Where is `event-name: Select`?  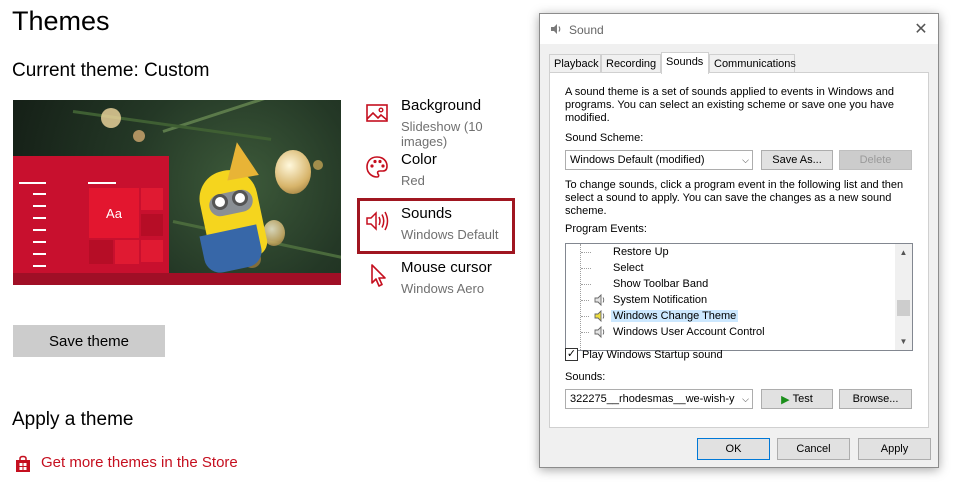
event-name: Select is located at coordinates (628, 268).